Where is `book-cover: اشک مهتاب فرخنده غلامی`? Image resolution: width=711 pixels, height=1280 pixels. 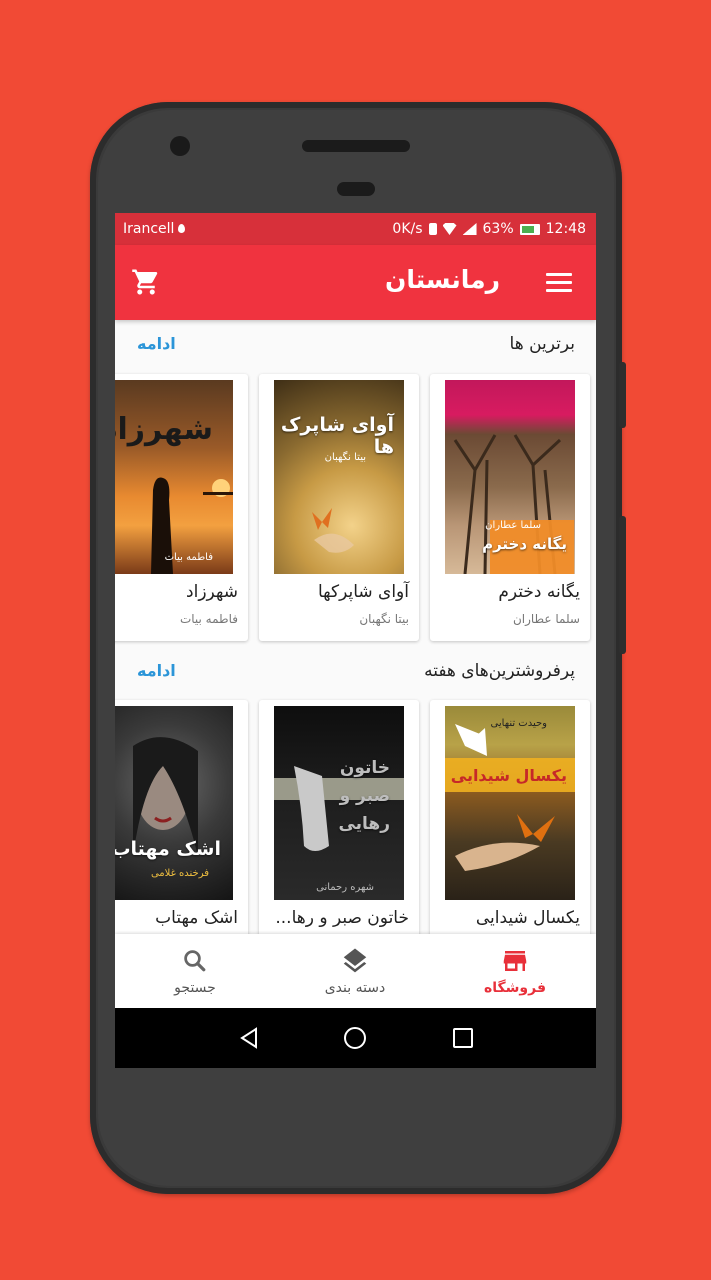
book-cover: اشک مهتاب فرخنده غلامی is located at coordinates (174, 803).